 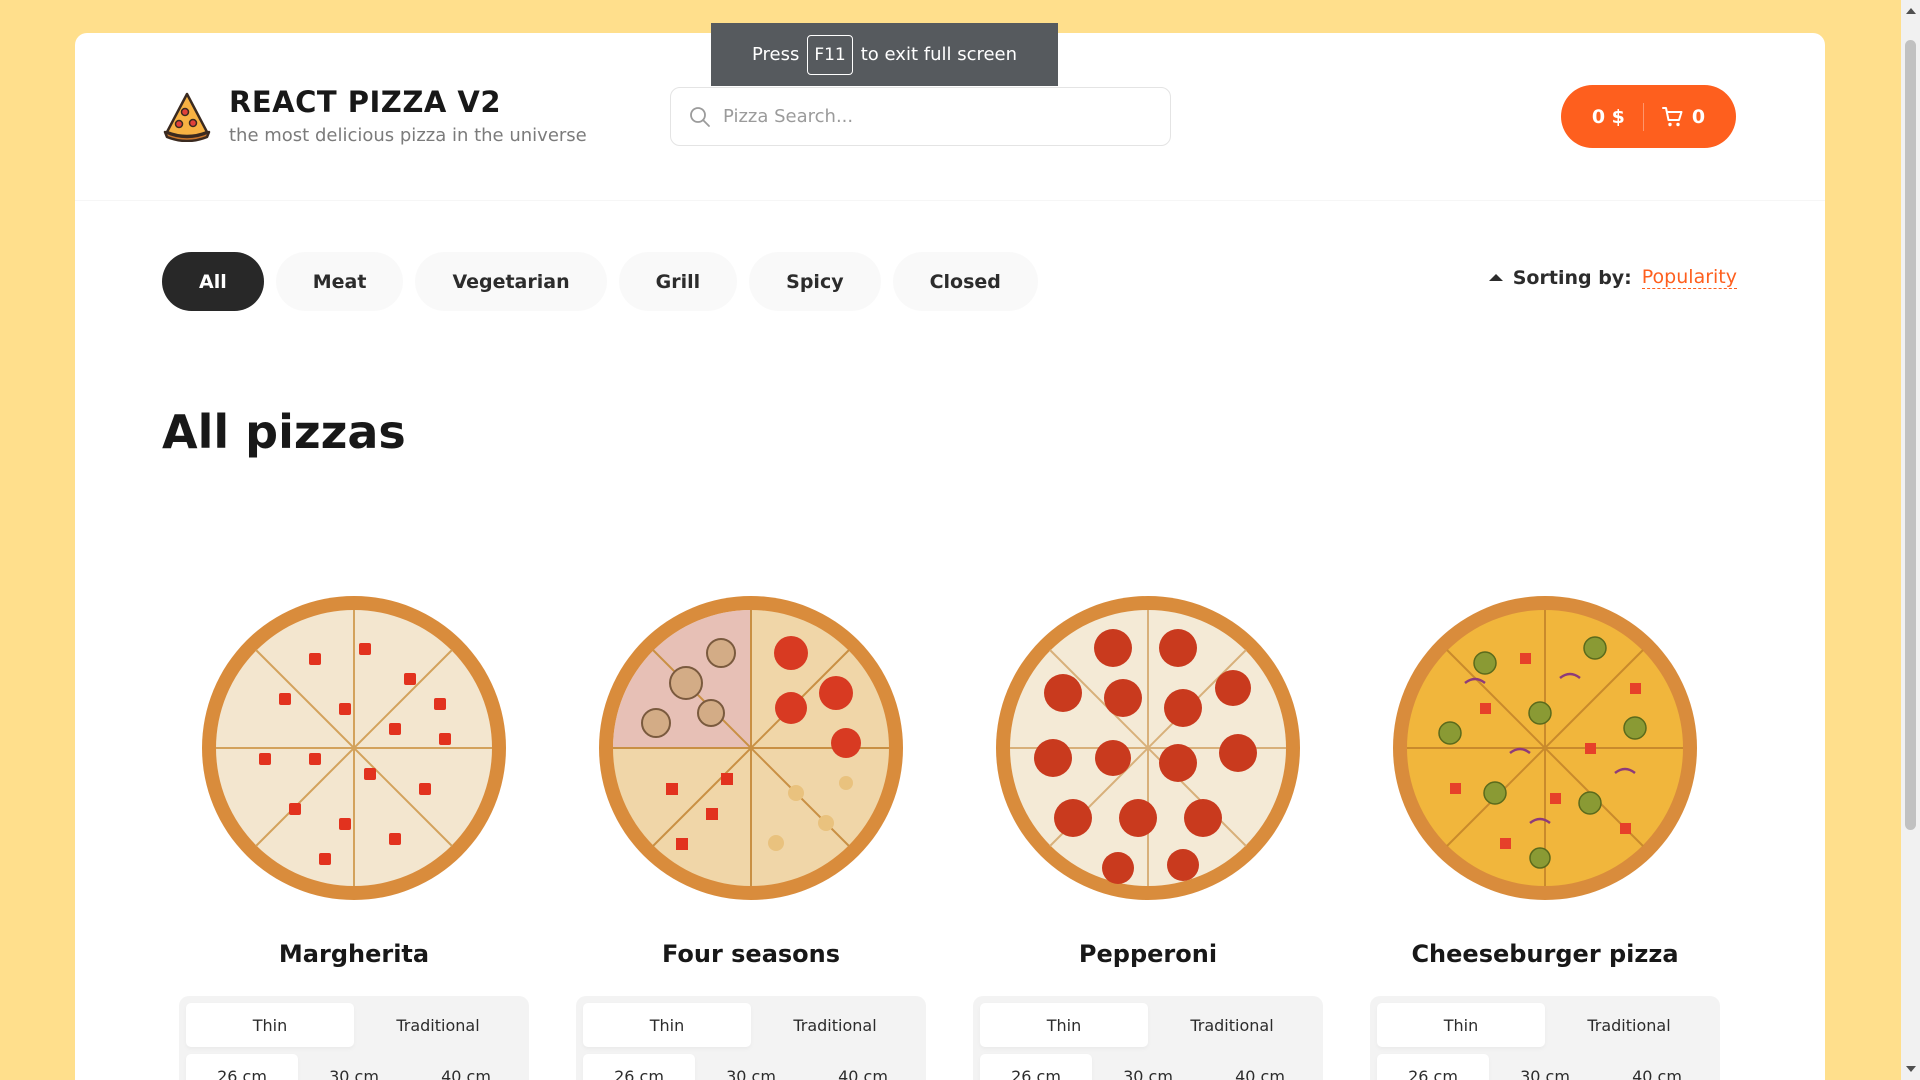 What do you see at coordinates (1911, 1069) in the screenshot?
I see `scroll-down-arrow-icon` at bounding box center [1911, 1069].